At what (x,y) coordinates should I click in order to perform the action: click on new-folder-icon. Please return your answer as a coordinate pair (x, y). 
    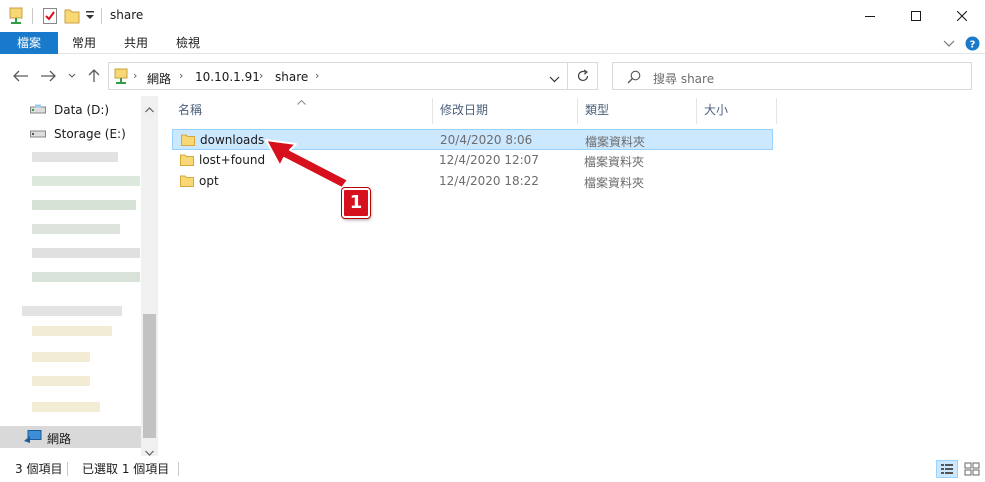
    Looking at the image, I should click on (72, 17).